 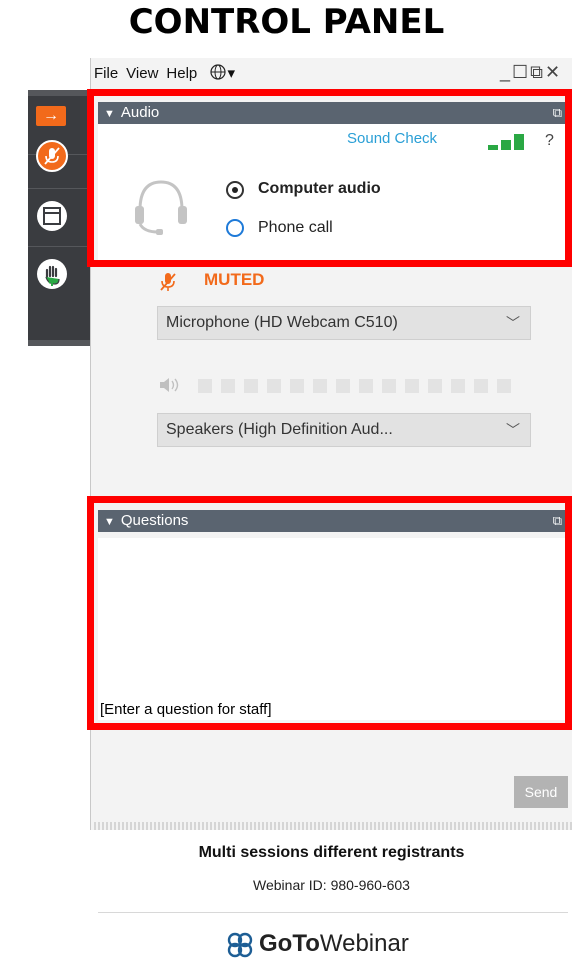 I want to click on webinar-id: Webinar ID: 980-960-603, so click(x=331, y=885).